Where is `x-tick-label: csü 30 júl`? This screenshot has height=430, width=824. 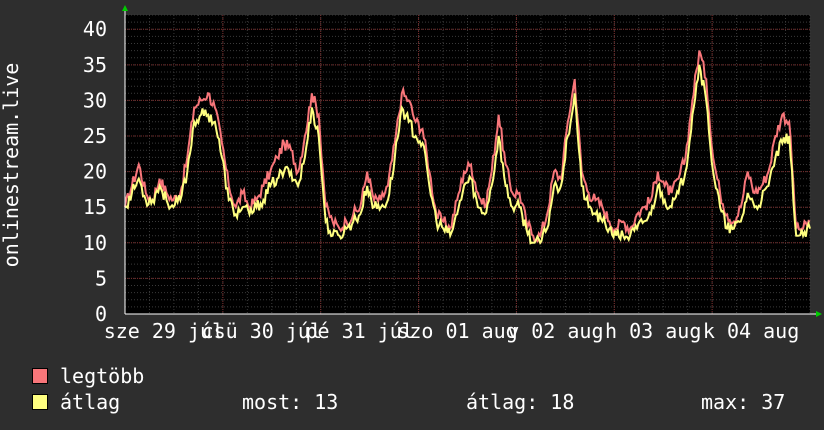 x-tick-label: csü 30 júl is located at coordinates (262, 331).